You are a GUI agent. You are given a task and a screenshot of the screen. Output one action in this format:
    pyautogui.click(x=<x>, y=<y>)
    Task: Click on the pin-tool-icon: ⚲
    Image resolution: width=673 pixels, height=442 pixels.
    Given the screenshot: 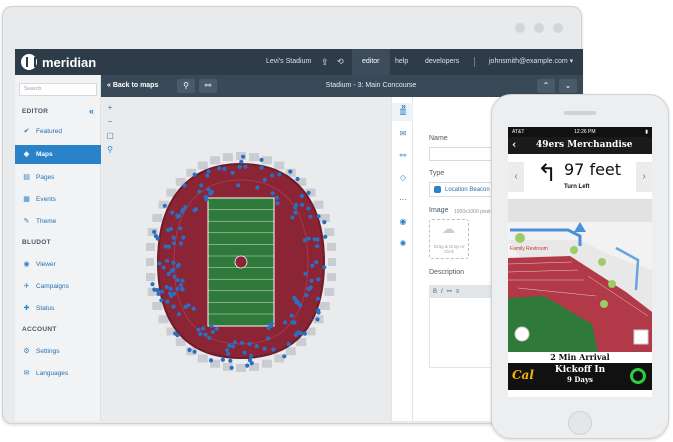 What is the action you would take?
    pyautogui.click(x=110, y=152)
    